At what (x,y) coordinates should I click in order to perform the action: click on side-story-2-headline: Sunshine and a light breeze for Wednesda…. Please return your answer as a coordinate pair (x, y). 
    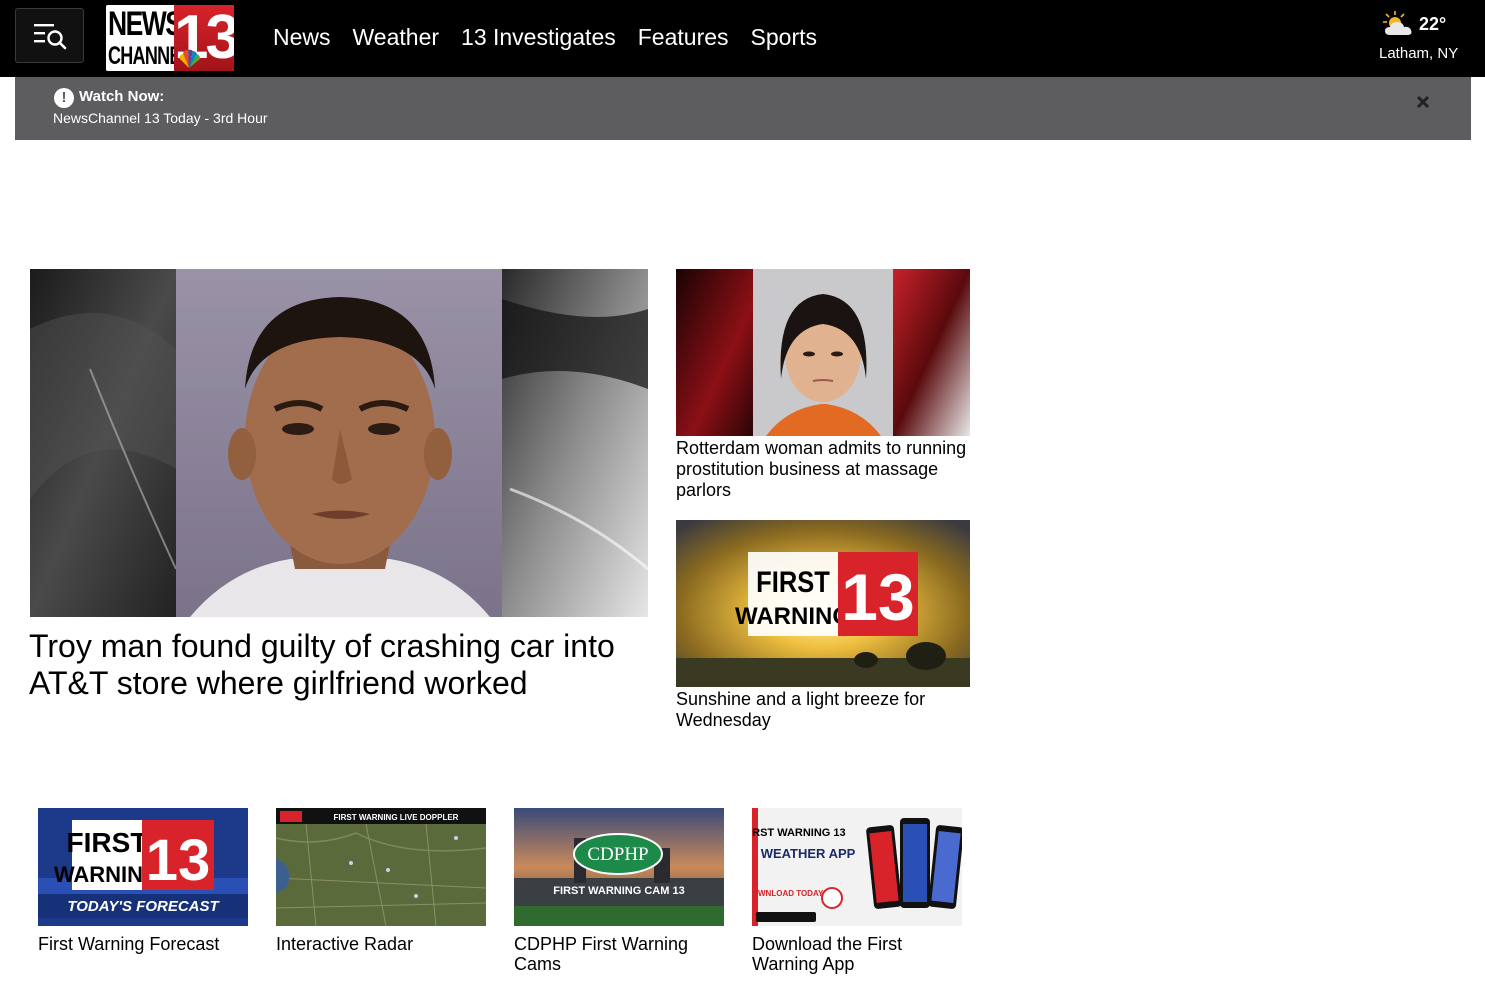
    Looking at the image, I should click on (801, 709).